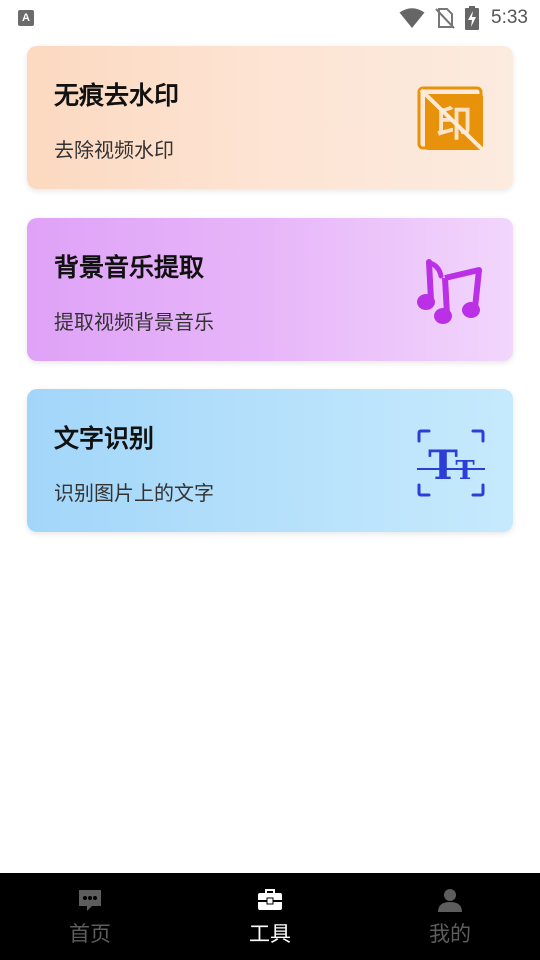  I want to click on card-subtitle: 识别图片上的文字, so click(134, 493).